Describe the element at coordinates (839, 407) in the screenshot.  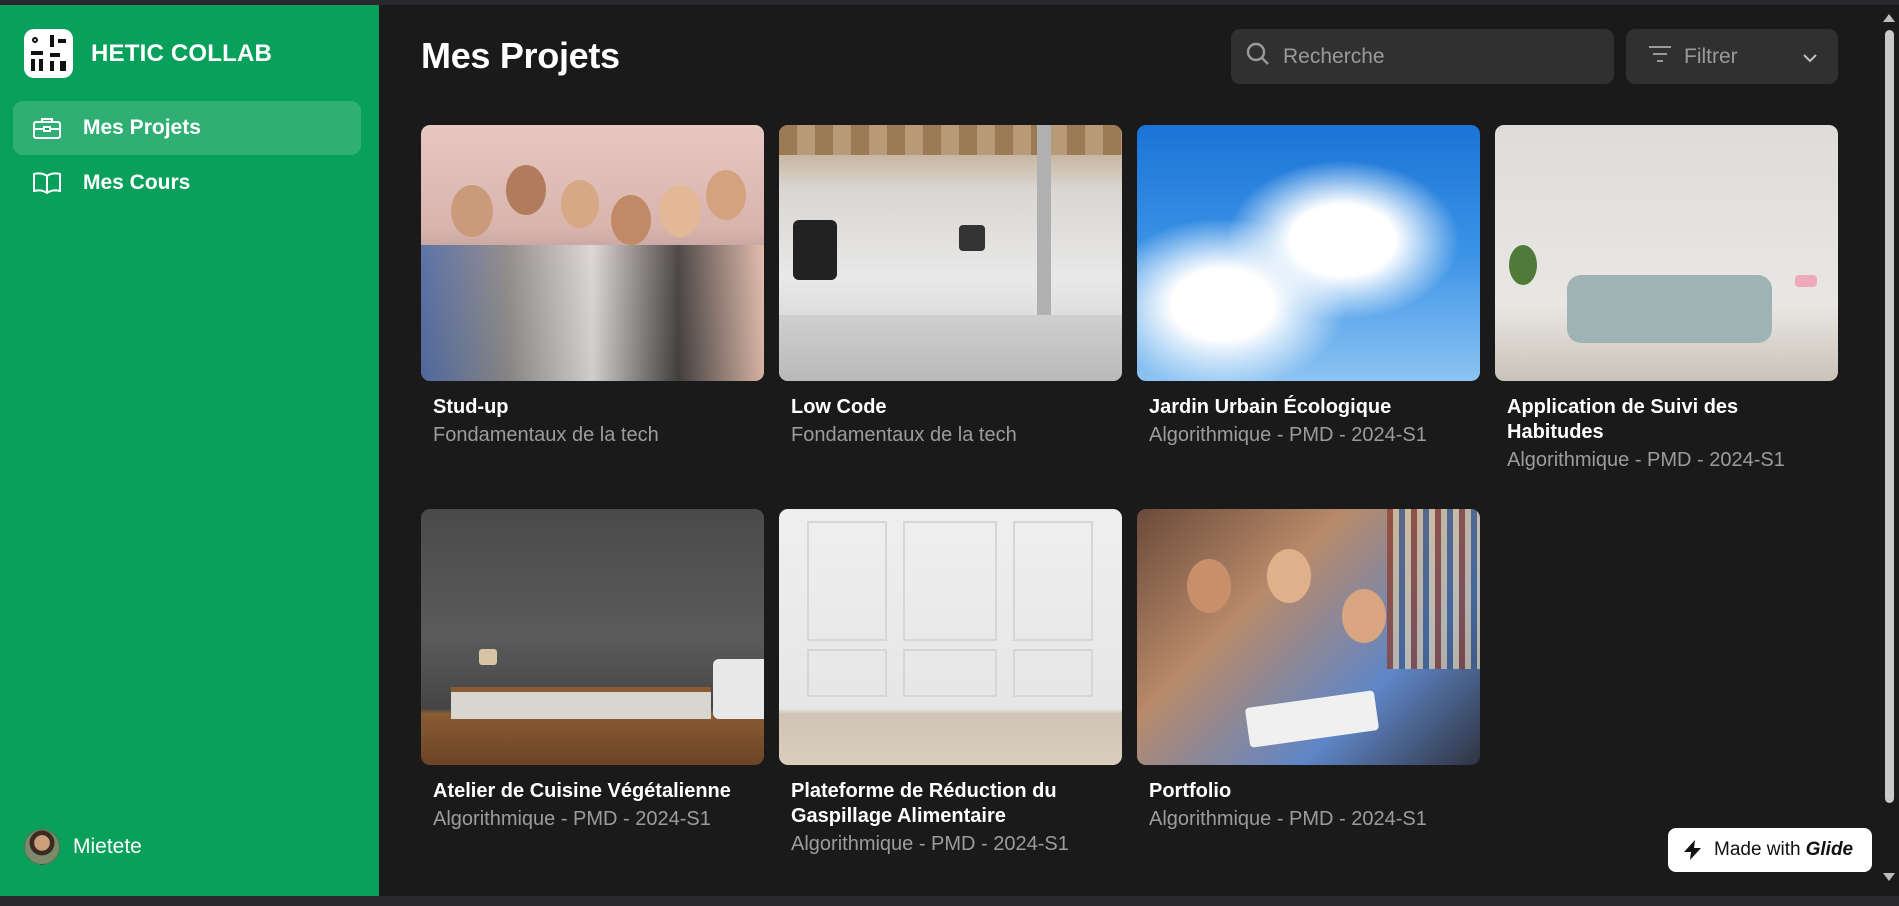
I see `project-title: Low Code` at that location.